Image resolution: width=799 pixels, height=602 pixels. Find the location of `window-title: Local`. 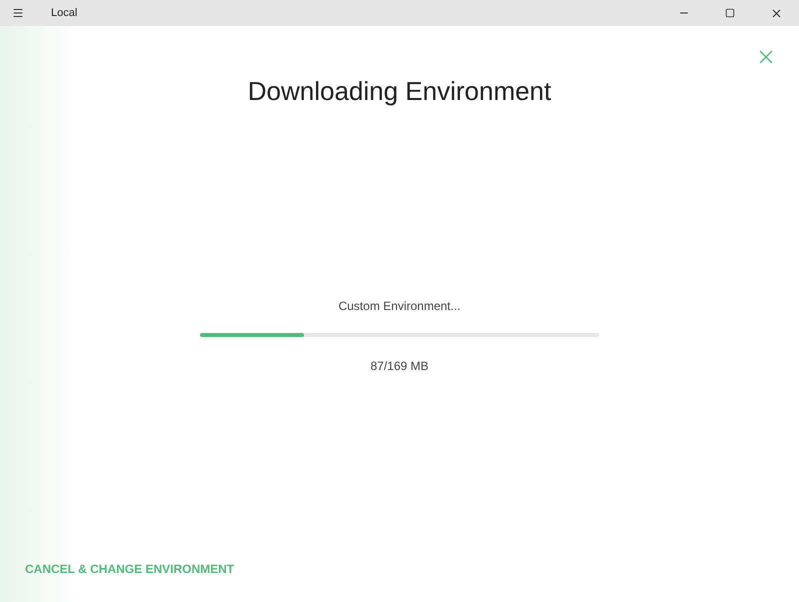

window-title: Local is located at coordinates (64, 13).